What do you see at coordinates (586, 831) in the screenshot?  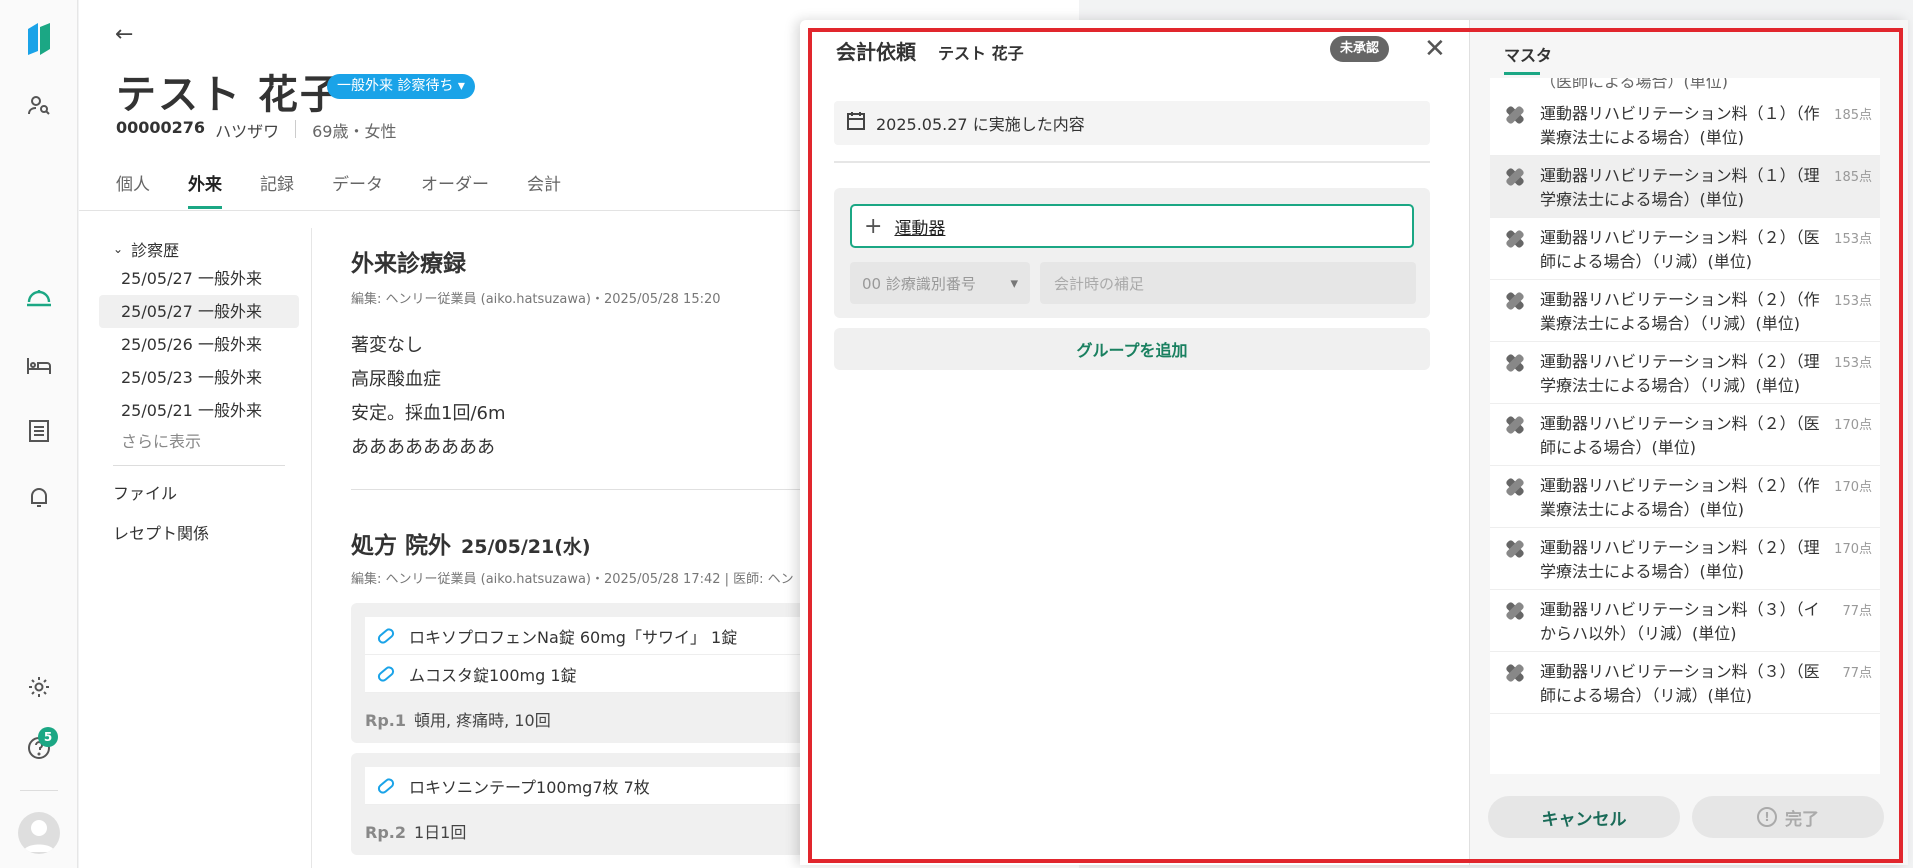 I see `rp-footer: Rp.2 1日1回` at bounding box center [586, 831].